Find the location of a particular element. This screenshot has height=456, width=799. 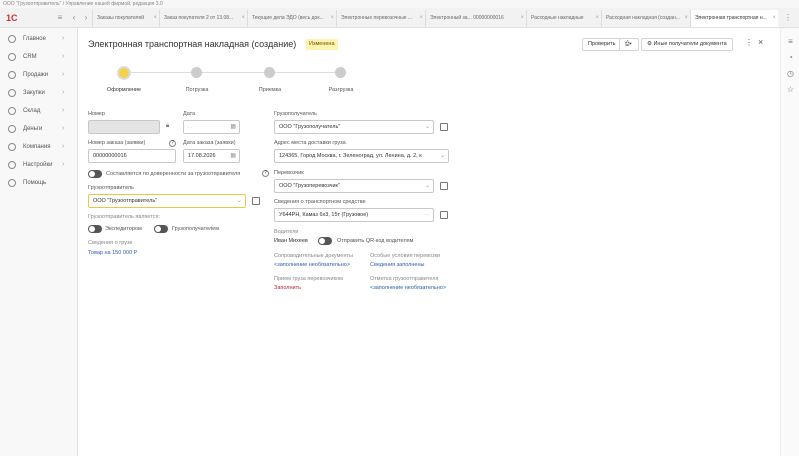

carrier-field: ООО "Грузоперевозчик" ⌄ is located at coordinates (354, 186).